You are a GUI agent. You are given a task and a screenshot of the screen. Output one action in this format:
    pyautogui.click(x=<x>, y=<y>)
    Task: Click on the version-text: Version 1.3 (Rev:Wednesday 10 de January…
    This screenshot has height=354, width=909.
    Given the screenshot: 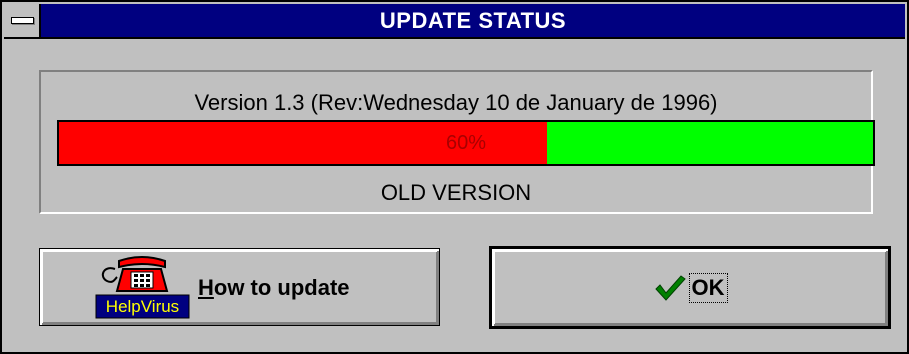 What is the action you would take?
    pyautogui.click(x=456, y=102)
    